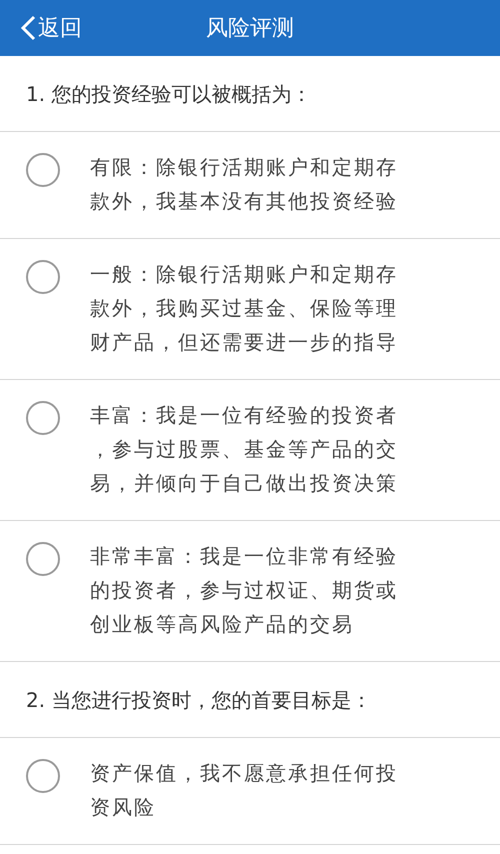  What do you see at coordinates (199, 700) in the screenshot?
I see `question-text: 2. 当您进行投资时，您的首要目标是：` at bounding box center [199, 700].